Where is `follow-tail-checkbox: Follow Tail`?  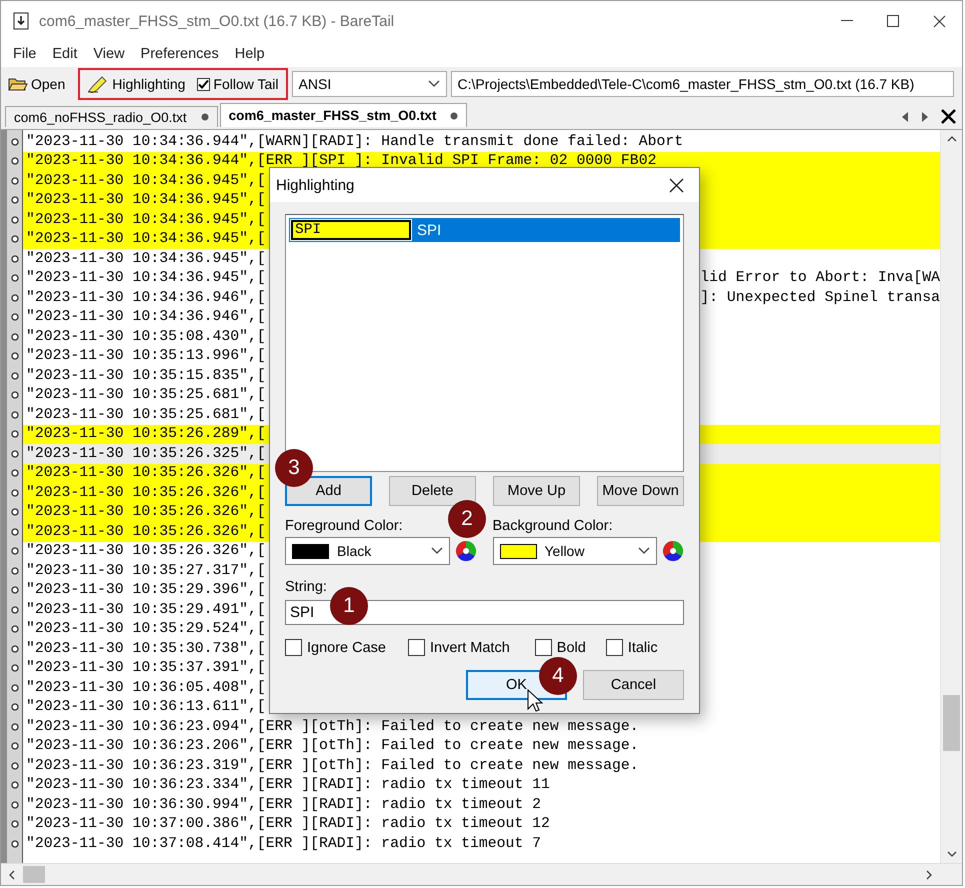 follow-tail-checkbox: Follow Tail is located at coordinates (238, 84).